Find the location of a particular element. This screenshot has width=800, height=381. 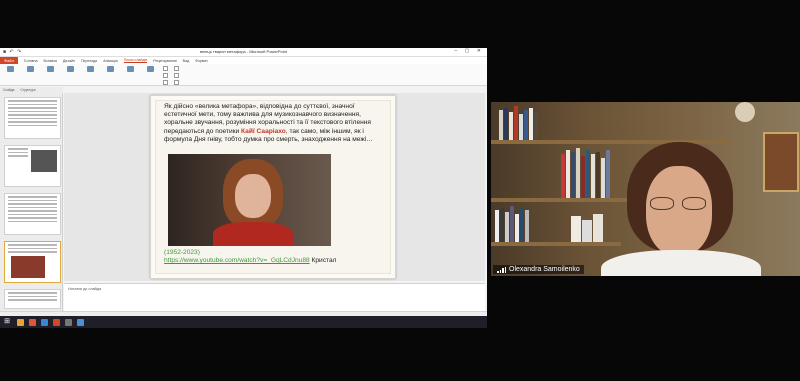

ribbon is located at coordinates (243, 75).